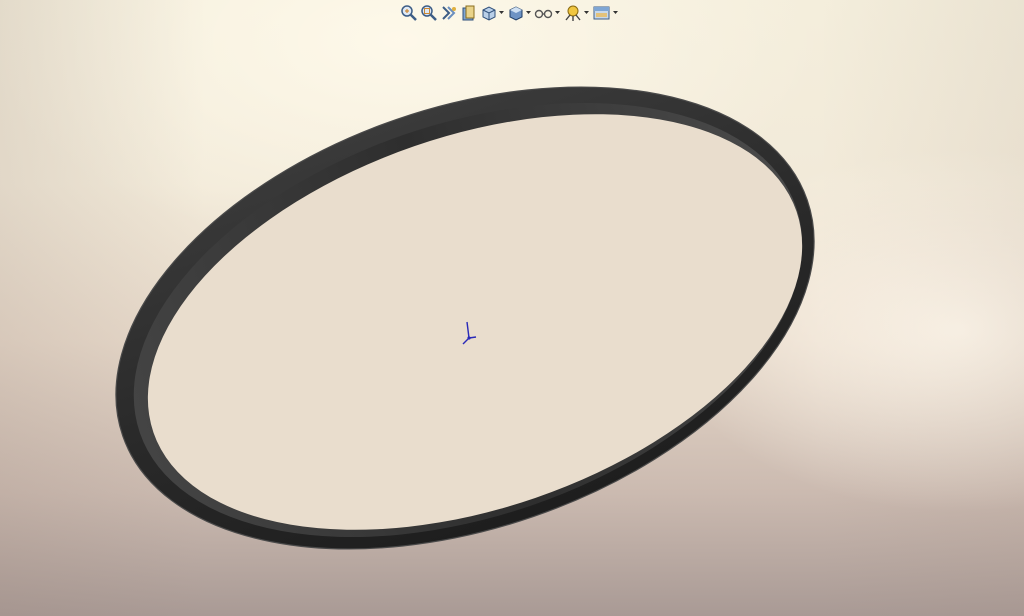  I want to click on previous-view-button, so click(449, 13).